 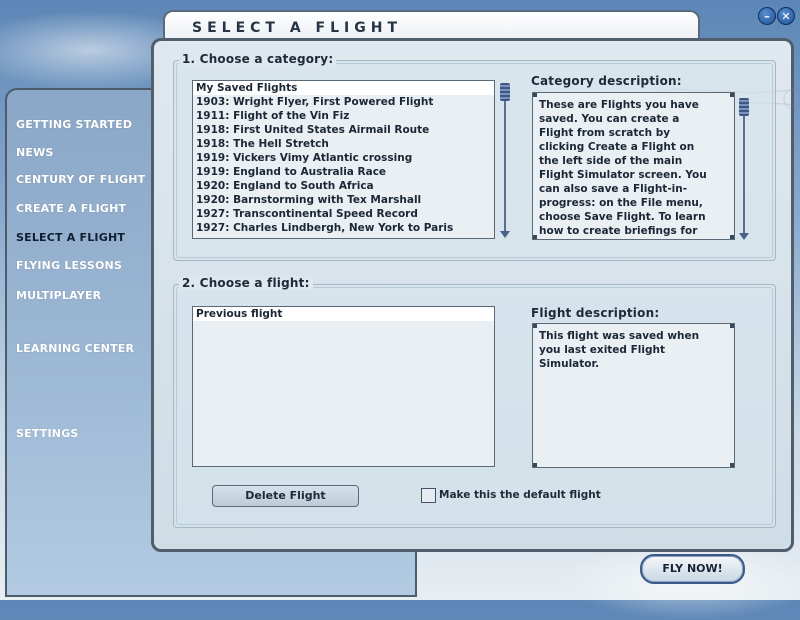 What do you see at coordinates (692, 569) in the screenshot?
I see `fly-now-button: FLY NOW!` at bounding box center [692, 569].